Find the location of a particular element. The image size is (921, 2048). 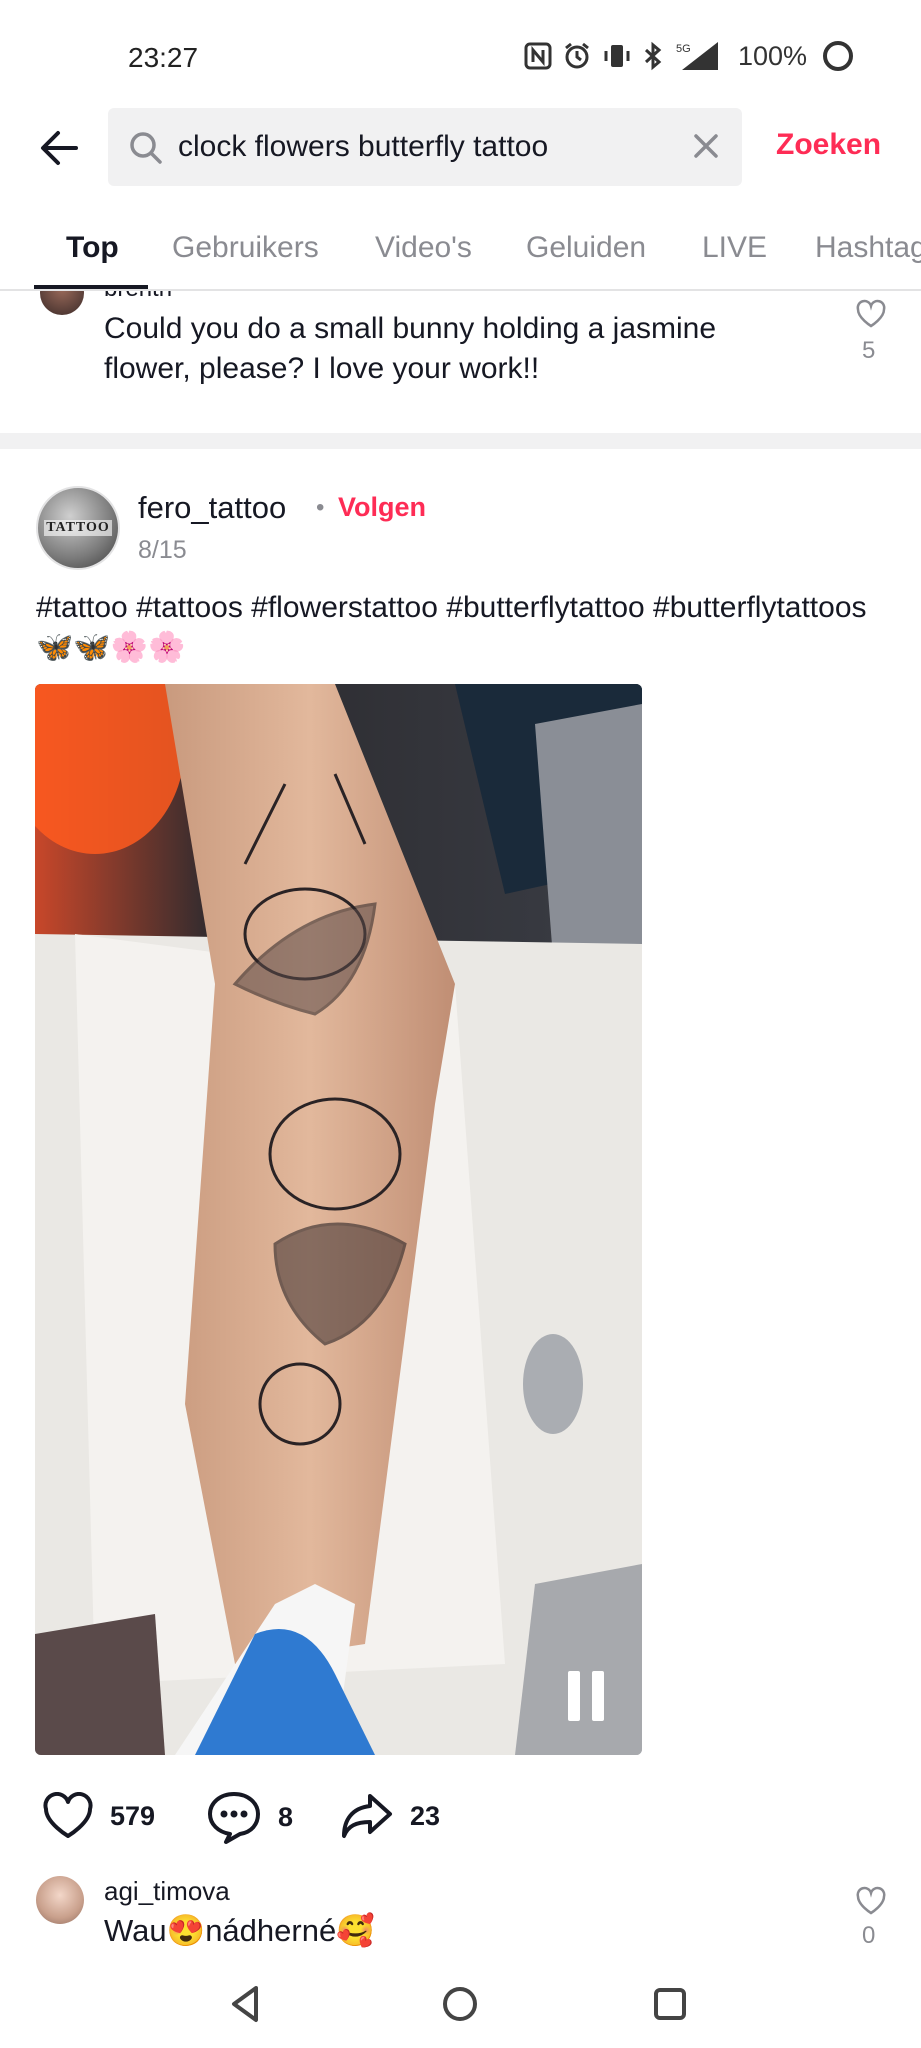

search-submit-button: Zoeken is located at coordinates (828, 145).